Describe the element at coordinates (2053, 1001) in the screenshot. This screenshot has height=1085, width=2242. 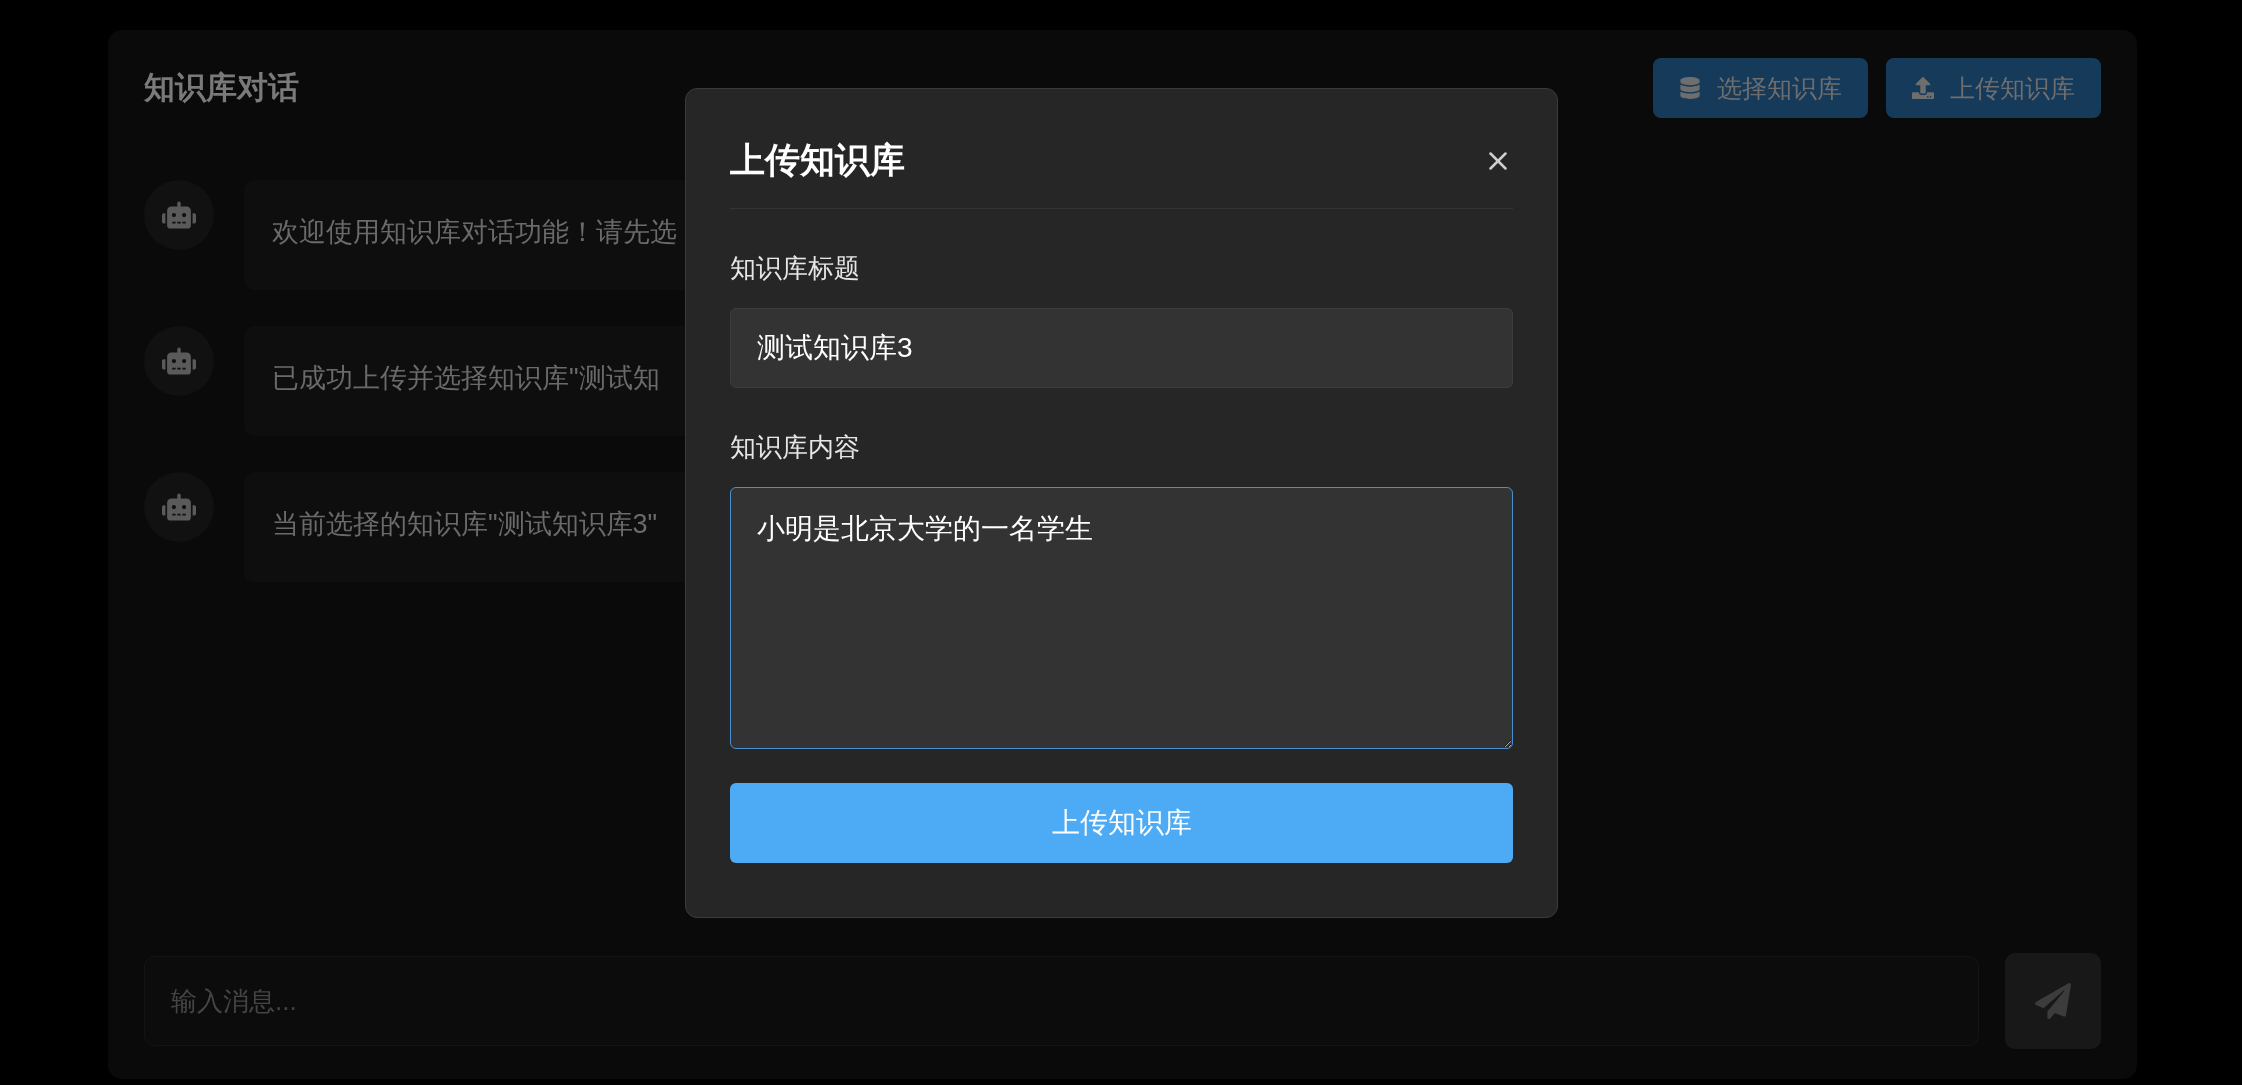
I see `send-icon` at that location.